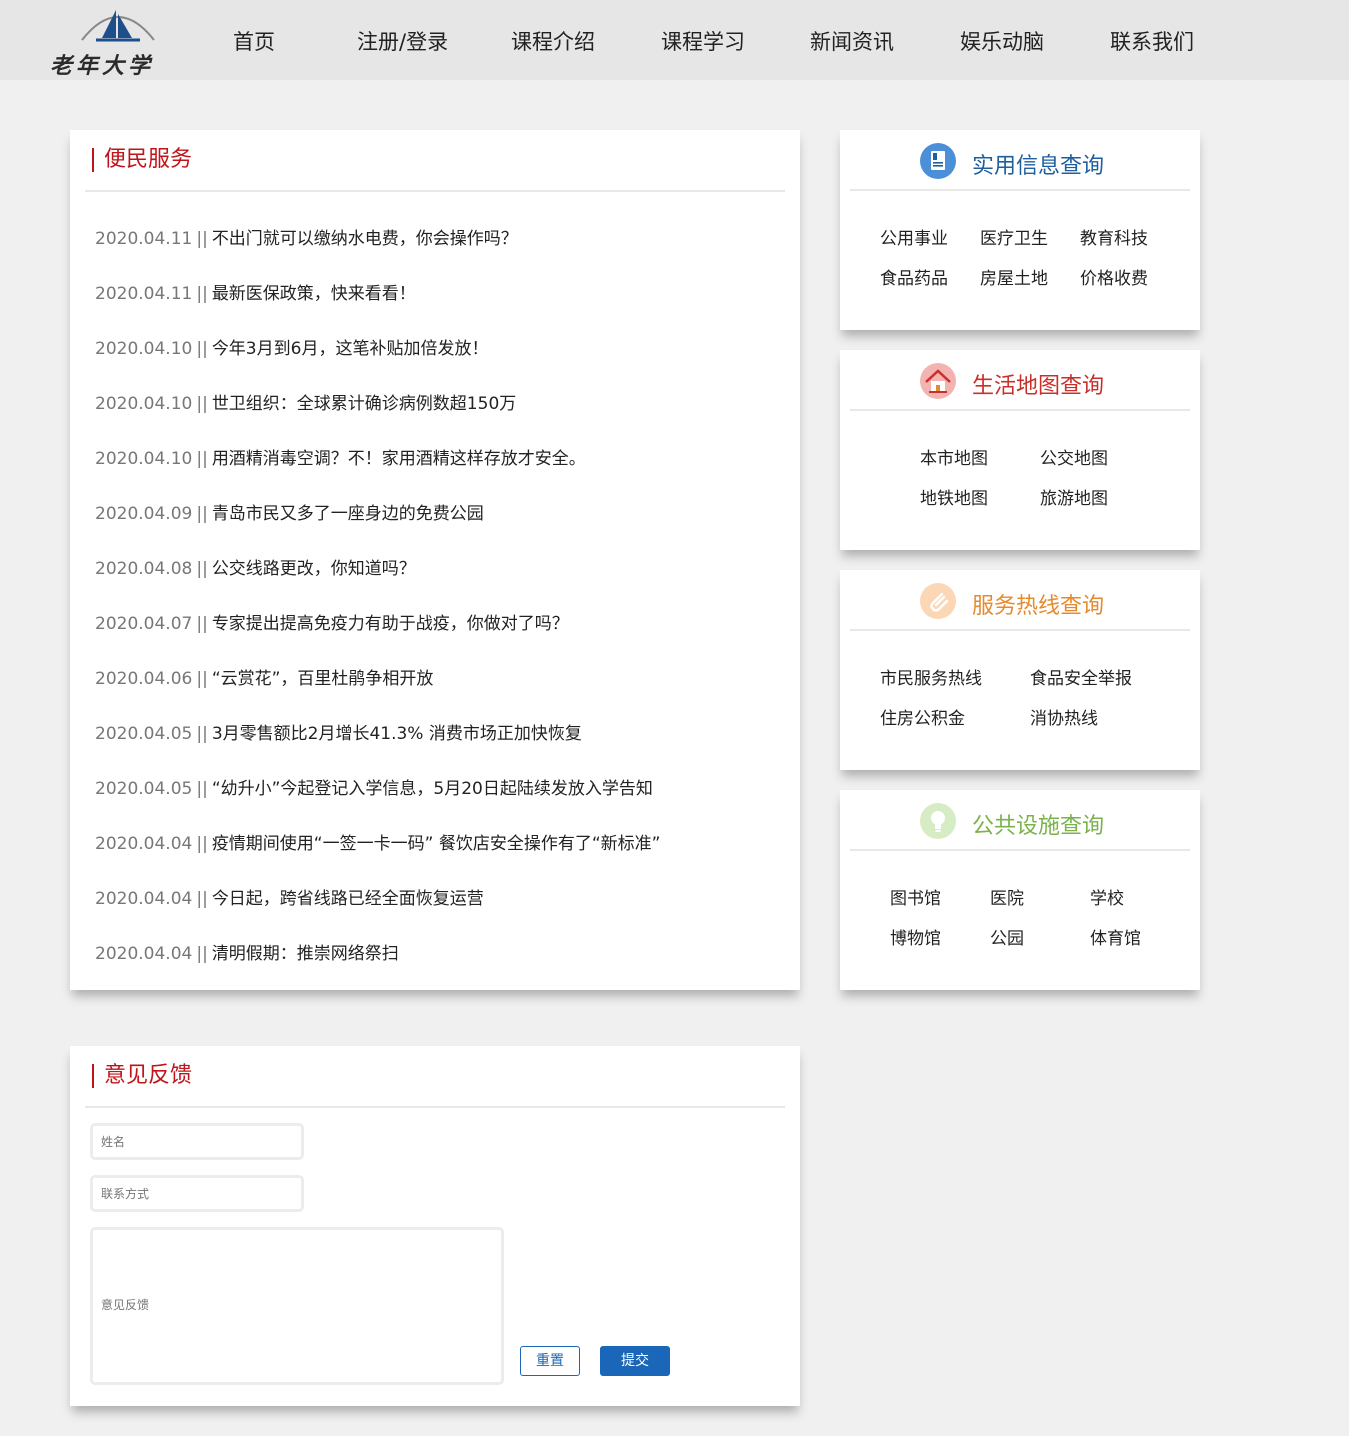 The height and width of the screenshot is (1436, 1349). Describe the element at coordinates (1007, 896) in the screenshot. I see `link-hospital: 医院` at that location.